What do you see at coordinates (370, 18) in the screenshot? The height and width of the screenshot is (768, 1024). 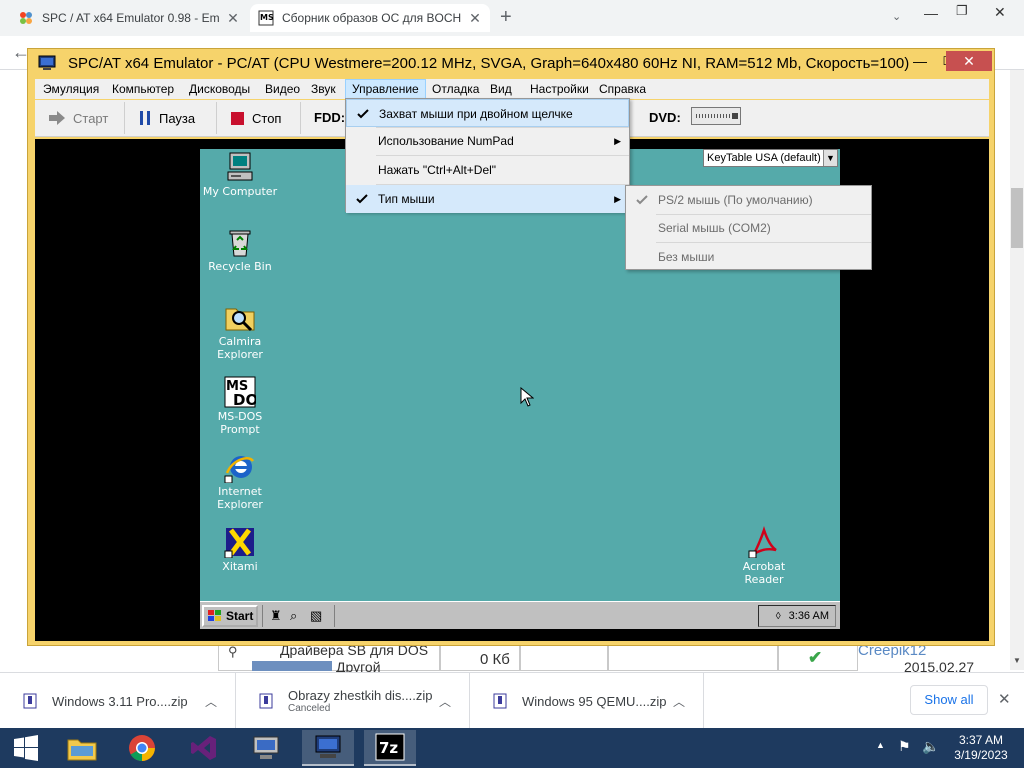 I see `browser-tab-images: MS Сборник образов ОС для BOCH ✕` at bounding box center [370, 18].